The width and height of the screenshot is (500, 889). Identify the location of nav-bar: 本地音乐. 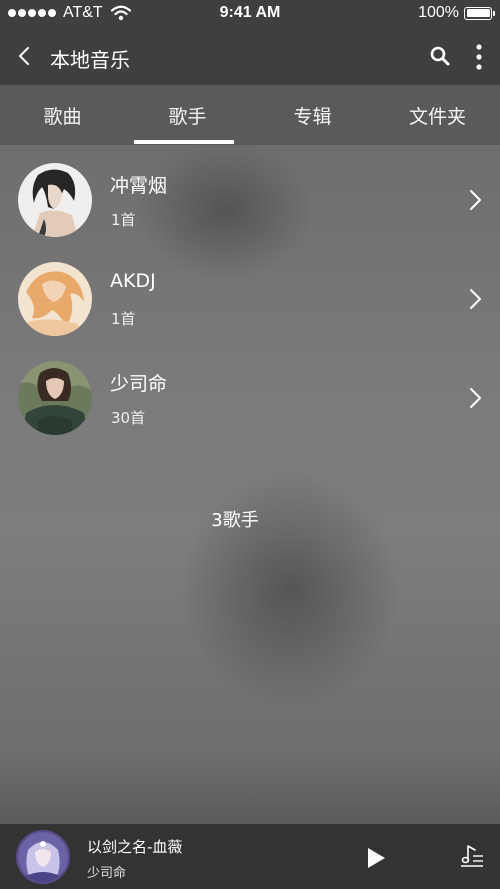
(250, 56).